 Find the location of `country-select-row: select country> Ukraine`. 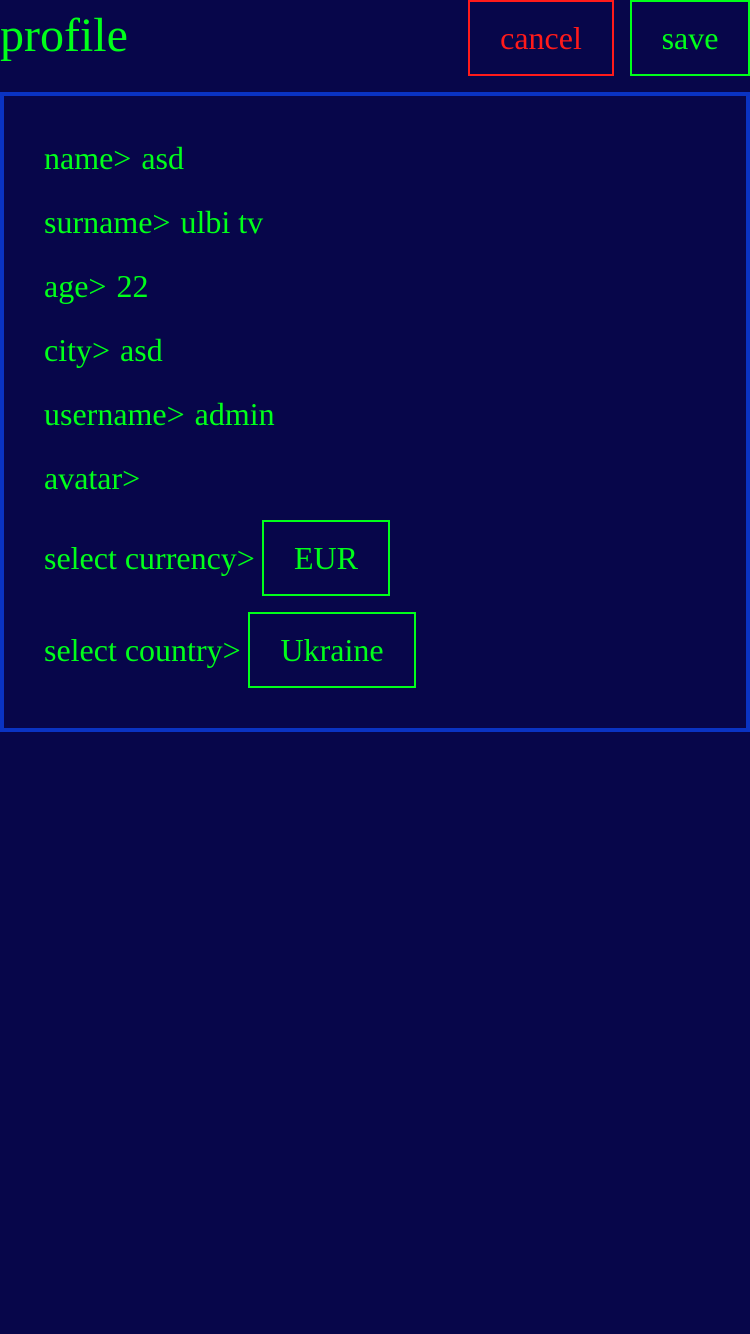

country-select-row: select country> Ukraine is located at coordinates (234, 650).